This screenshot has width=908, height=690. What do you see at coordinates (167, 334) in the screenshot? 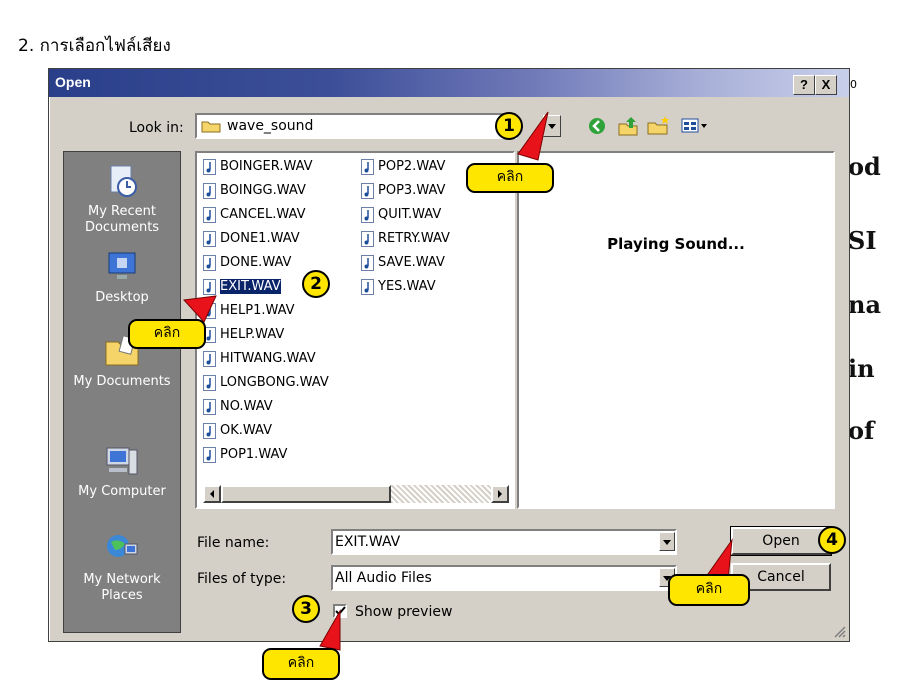
I see `click-callout-2: คลิก` at bounding box center [167, 334].